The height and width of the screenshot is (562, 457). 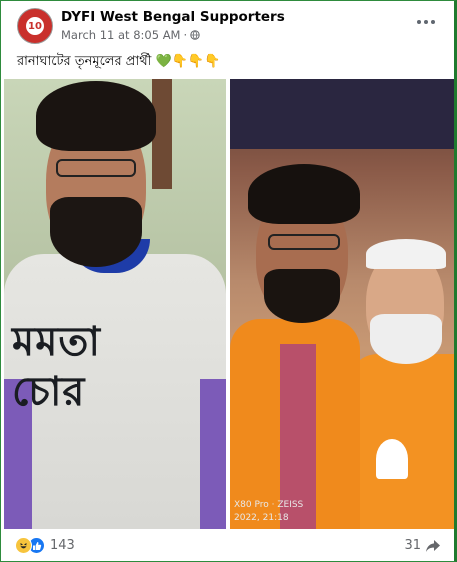 What do you see at coordinates (422, 545) in the screenshot?
I see `share-summary: 31` at bounding box center [422, 545].